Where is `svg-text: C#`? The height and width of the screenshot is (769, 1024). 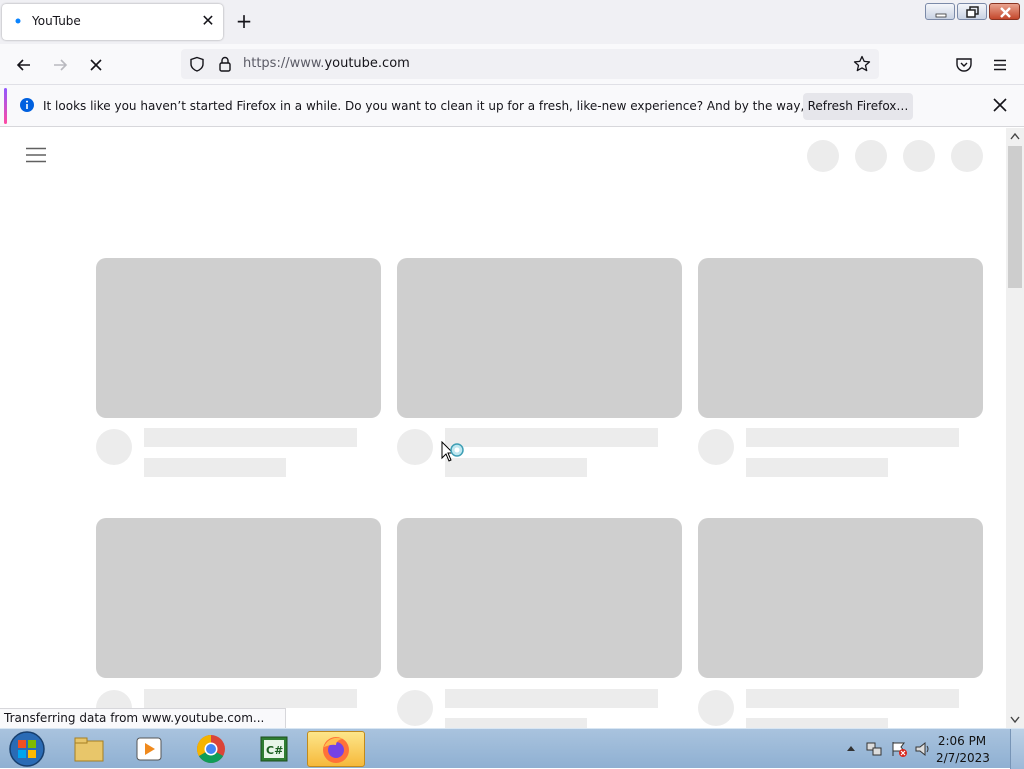
svg-text: C# is located at coordinates (274, 750).